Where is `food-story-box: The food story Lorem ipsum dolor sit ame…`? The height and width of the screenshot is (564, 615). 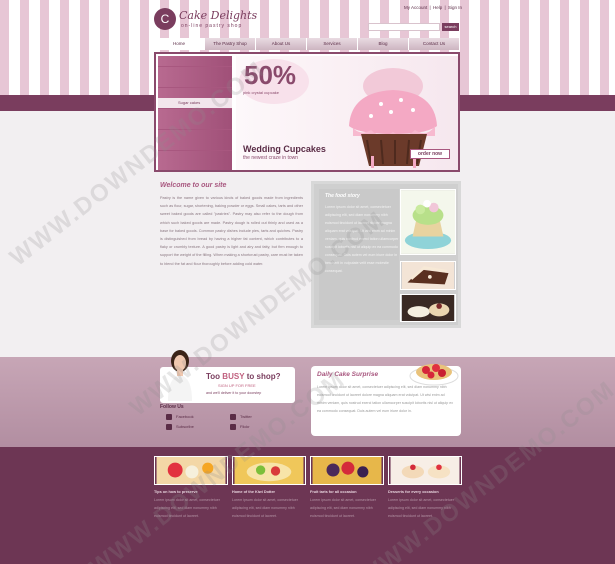 food-story-box: The food story Lorem ipsum dolor sit ame… is located at coordinates (386, 254).